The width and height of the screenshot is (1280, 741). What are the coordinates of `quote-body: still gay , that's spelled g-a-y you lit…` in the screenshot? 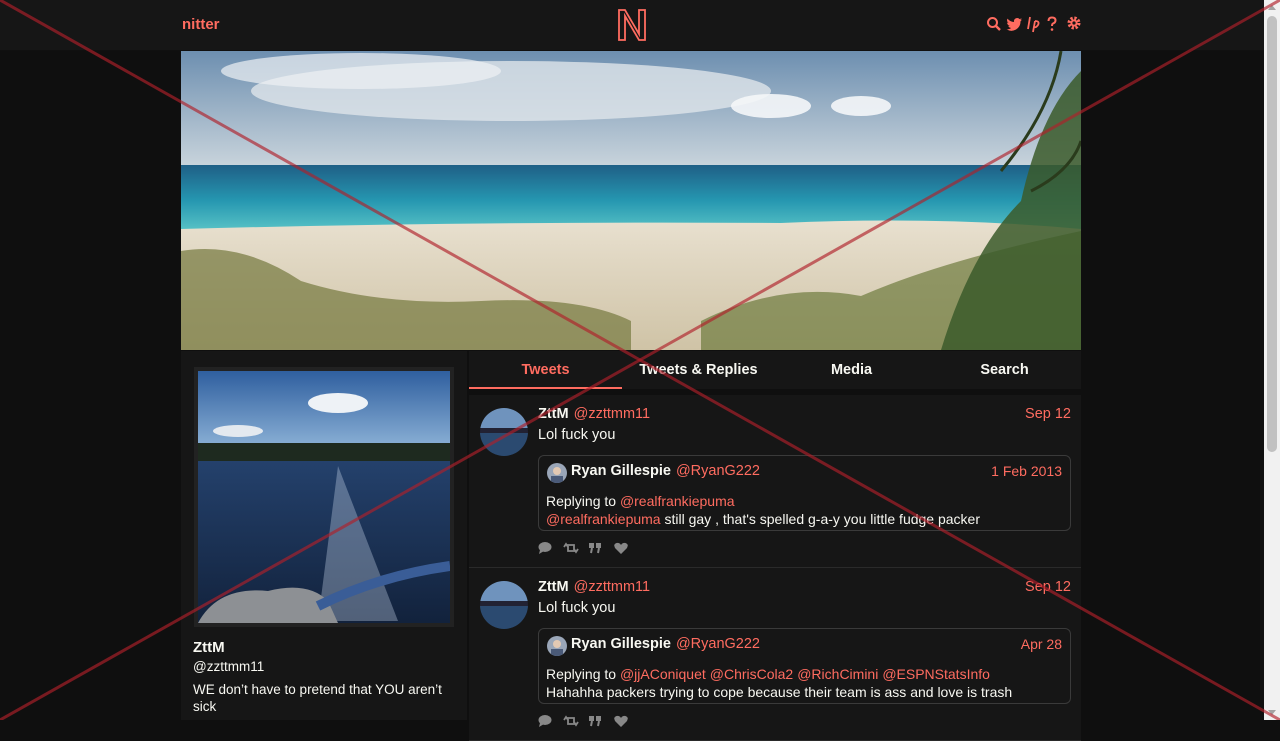 It's located at (822, 519).